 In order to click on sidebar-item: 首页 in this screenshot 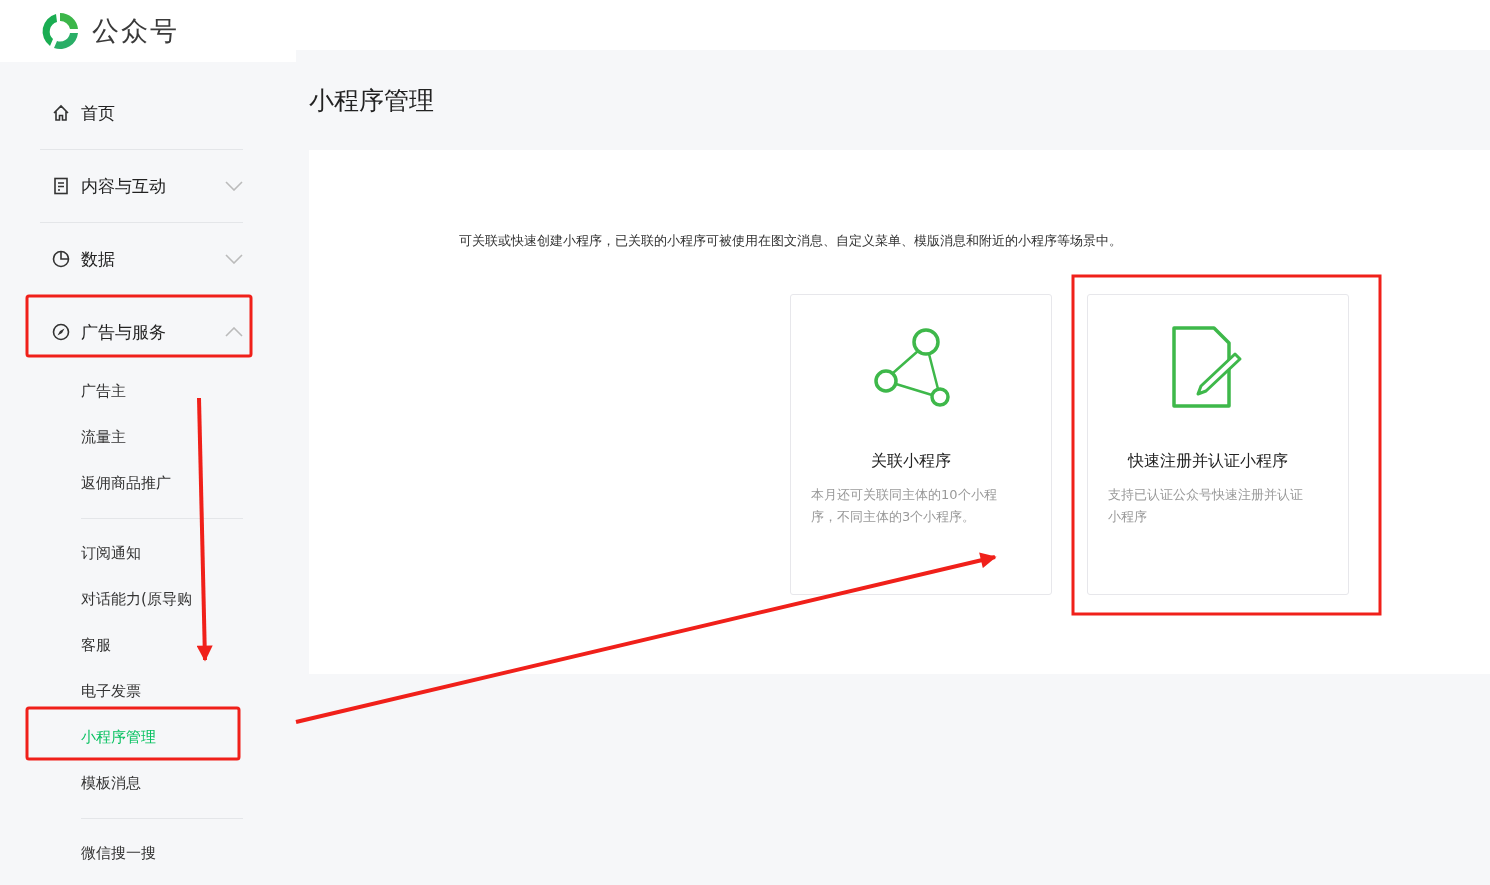, I will do `click(141, 113)`.